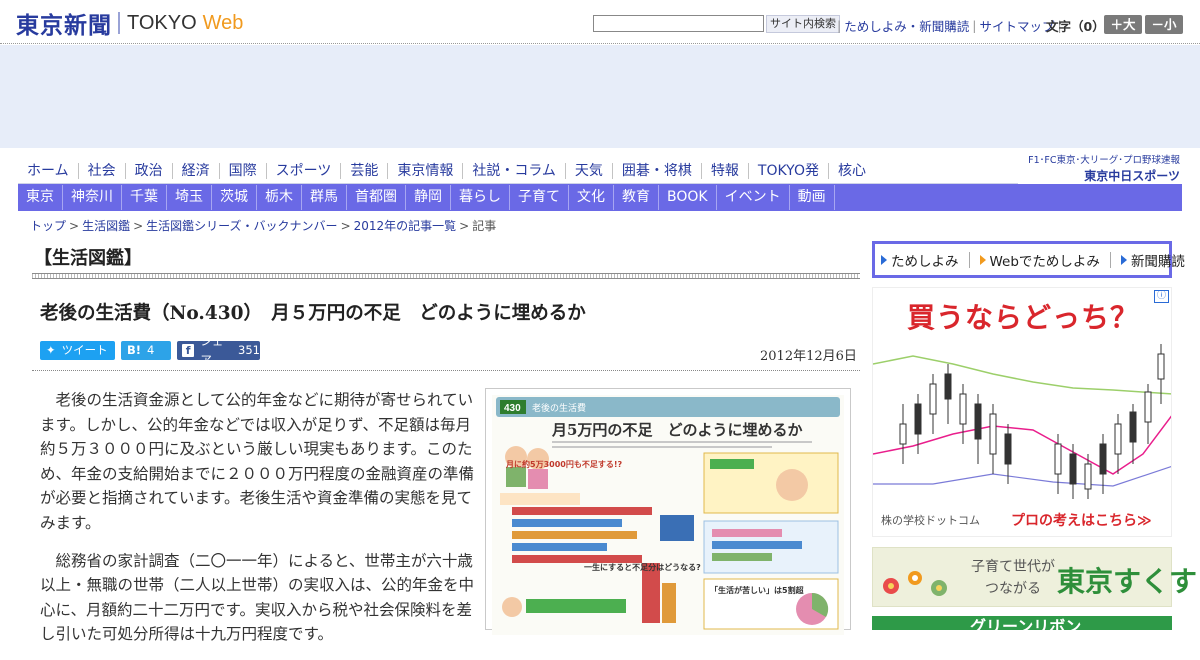 The height and width of the screenshot is (660, 1200). What do you see at coordinates (1013, 567) in the screenshot?
I see `banner-line1: 子育て世代が` at bounding box center [1013, 567].